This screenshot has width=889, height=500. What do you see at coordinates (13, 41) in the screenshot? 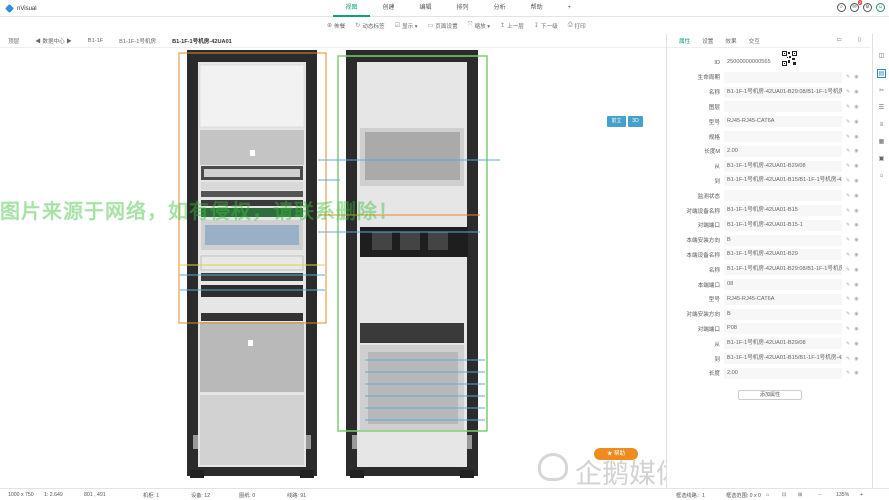
I see `breadcrumb-top: 顶层` at bounding box center [13, 41].